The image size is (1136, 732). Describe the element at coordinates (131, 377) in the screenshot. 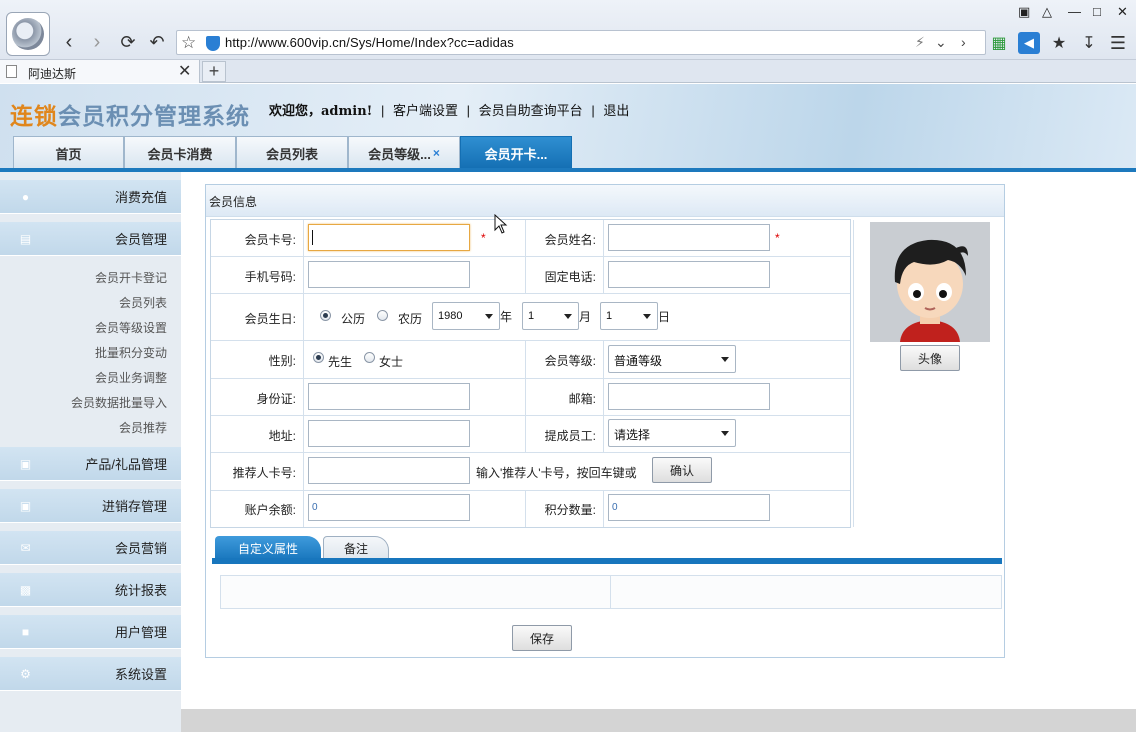

I see `sidebar-sub-business-adjust: 会员业务调整` at that location.